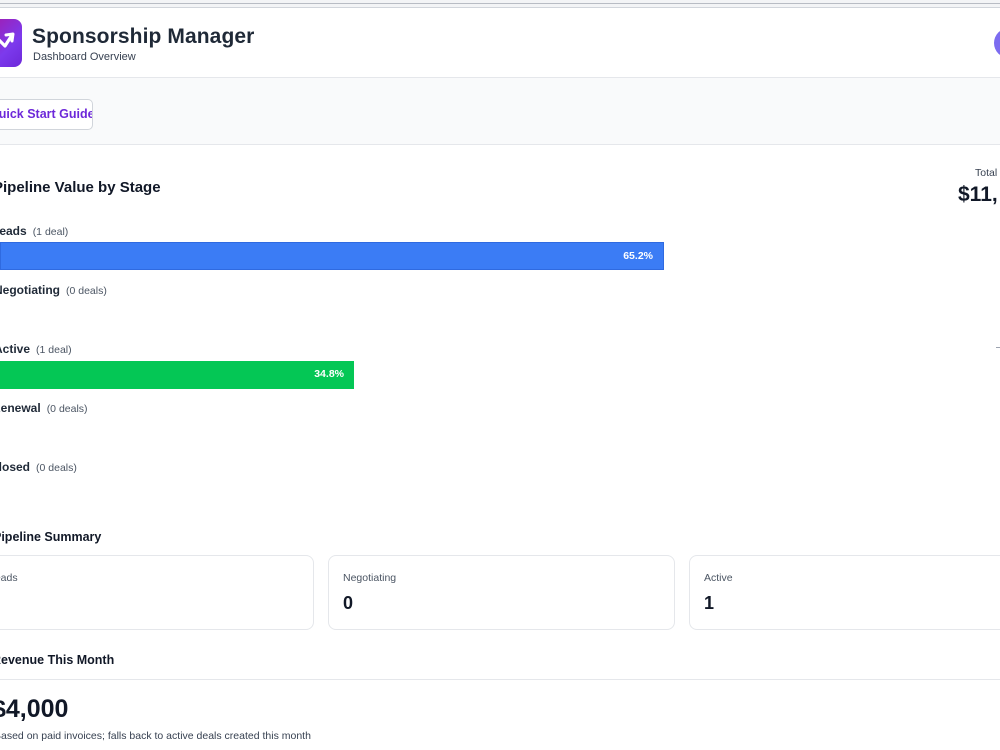 This screenshot has height=750, width=1000. I want to click on summary-card-value: 1, so click(709, 603).